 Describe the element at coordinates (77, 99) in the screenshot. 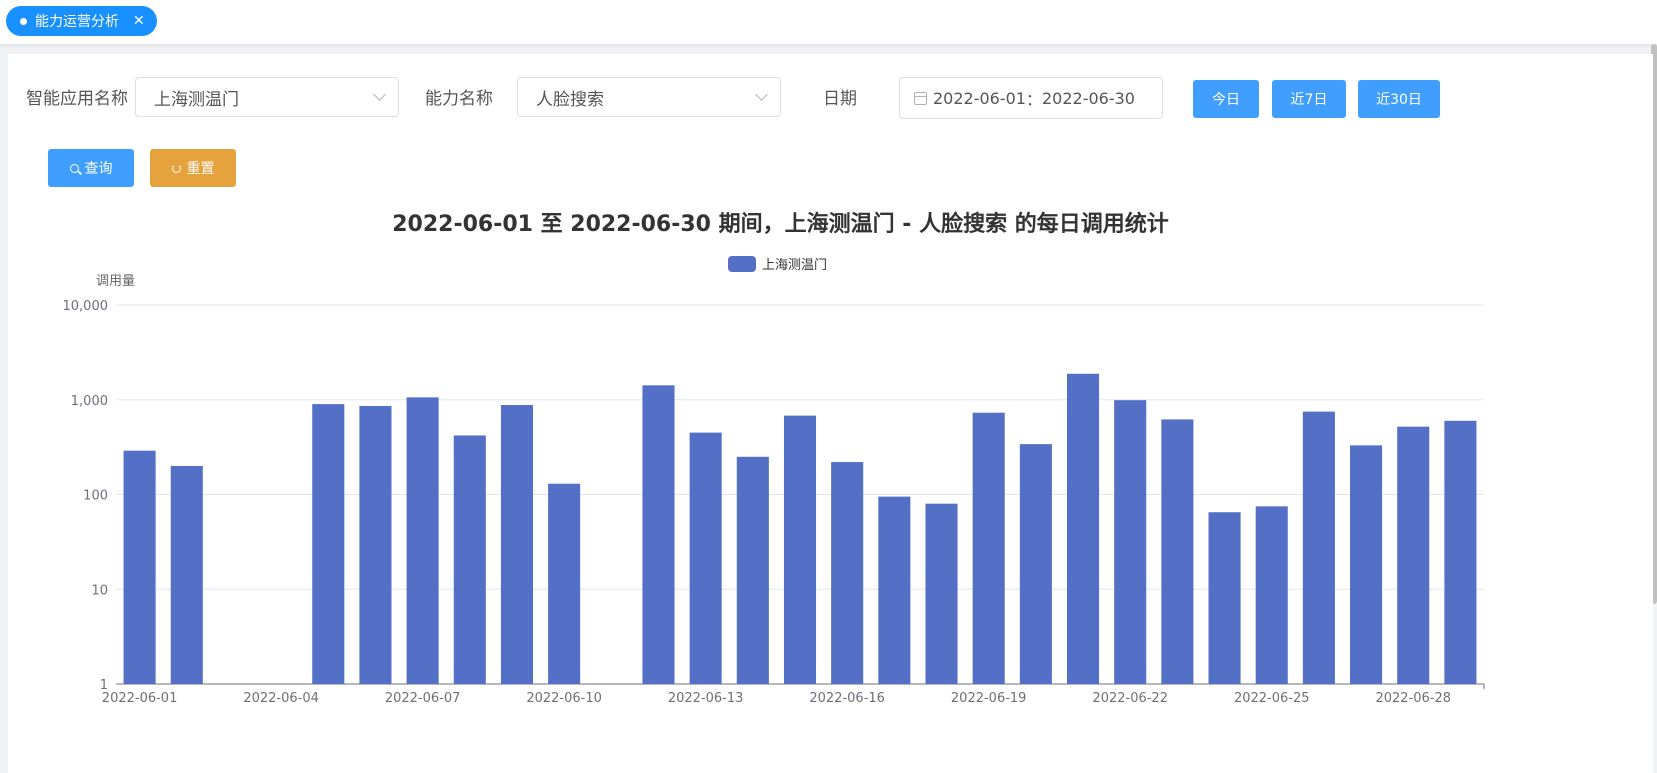

I see `app-name-label: 智能应用名称` at that location.